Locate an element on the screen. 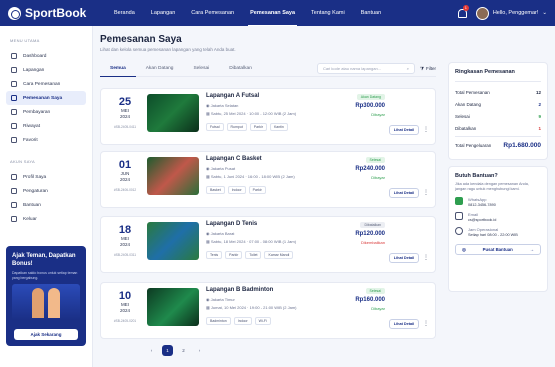 This screenshot has width=555, height=367. summary-spending: Total Pengeluaran Rp1.680.000 is located at coordinates (498, 145).